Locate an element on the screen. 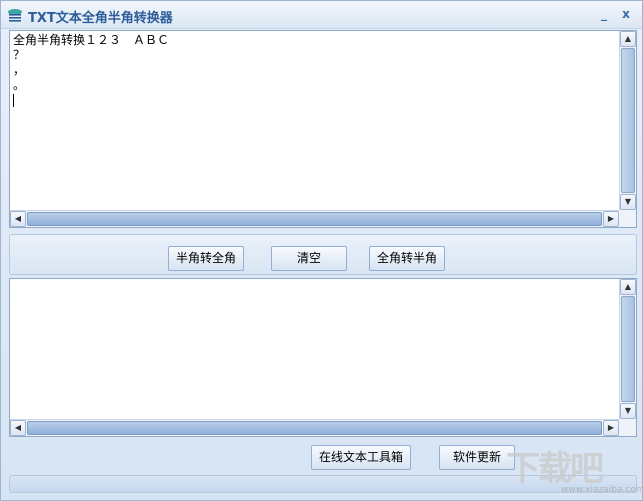  software-update-button: 软件更新 is located at coordinates (477, 457).